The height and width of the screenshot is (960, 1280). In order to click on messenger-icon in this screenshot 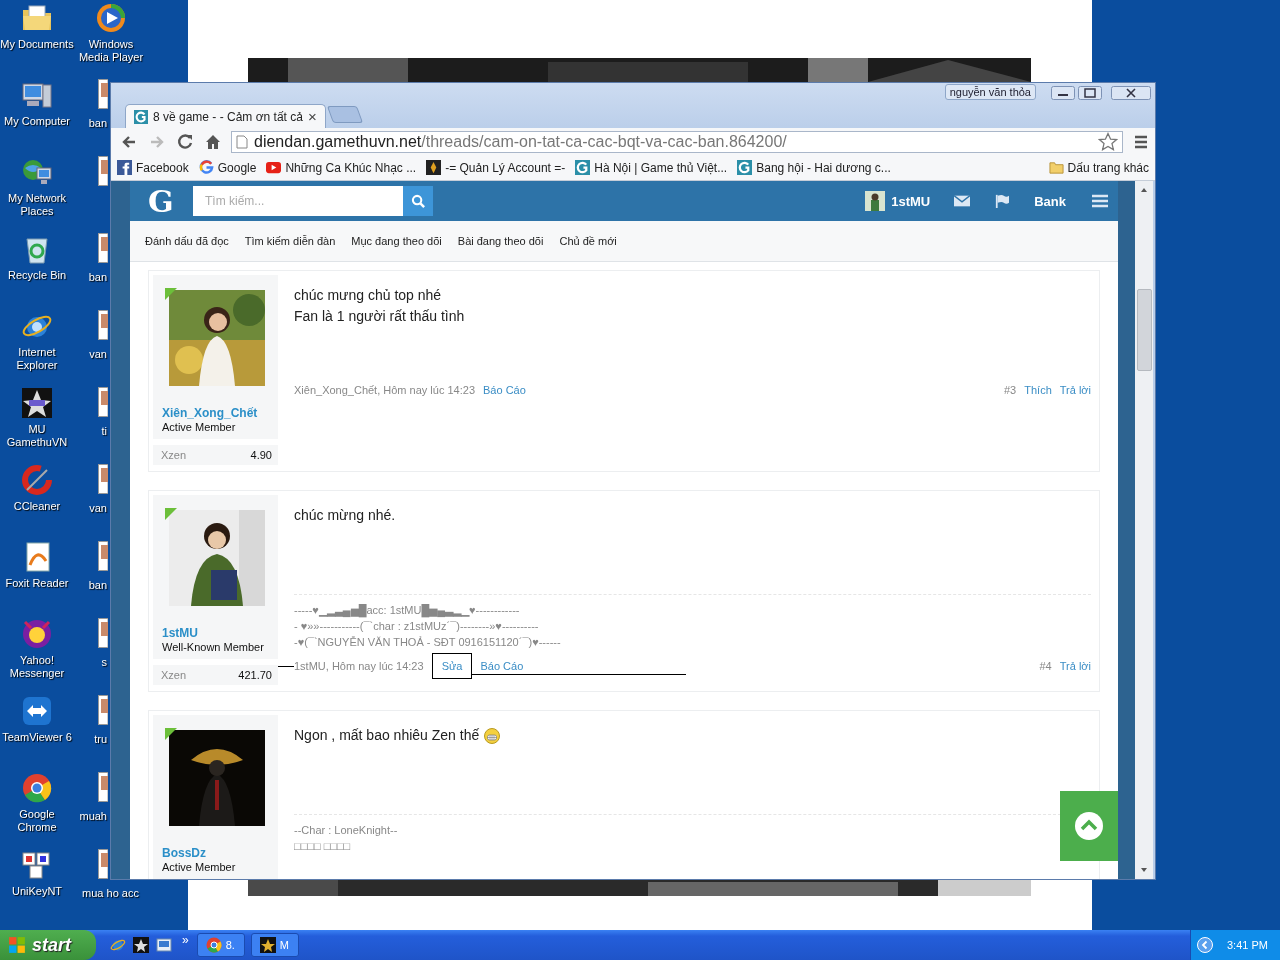, I will do `click(37, 634)`.